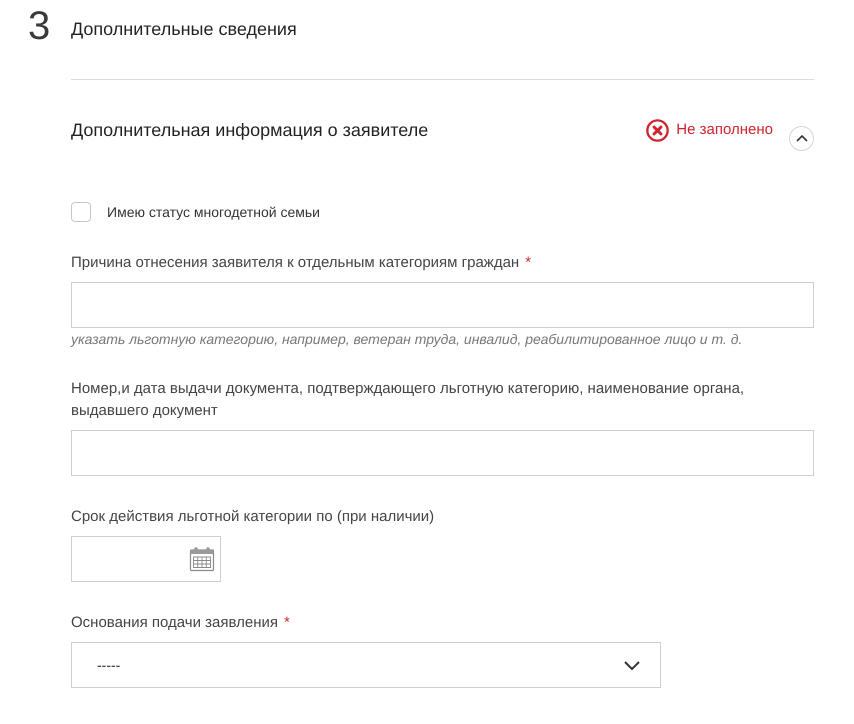 This screenshot has height=724, width=854. I want to click on field-label: Причина отнесения заявителя к отдельным категориям граждан *, so click(301, 263).